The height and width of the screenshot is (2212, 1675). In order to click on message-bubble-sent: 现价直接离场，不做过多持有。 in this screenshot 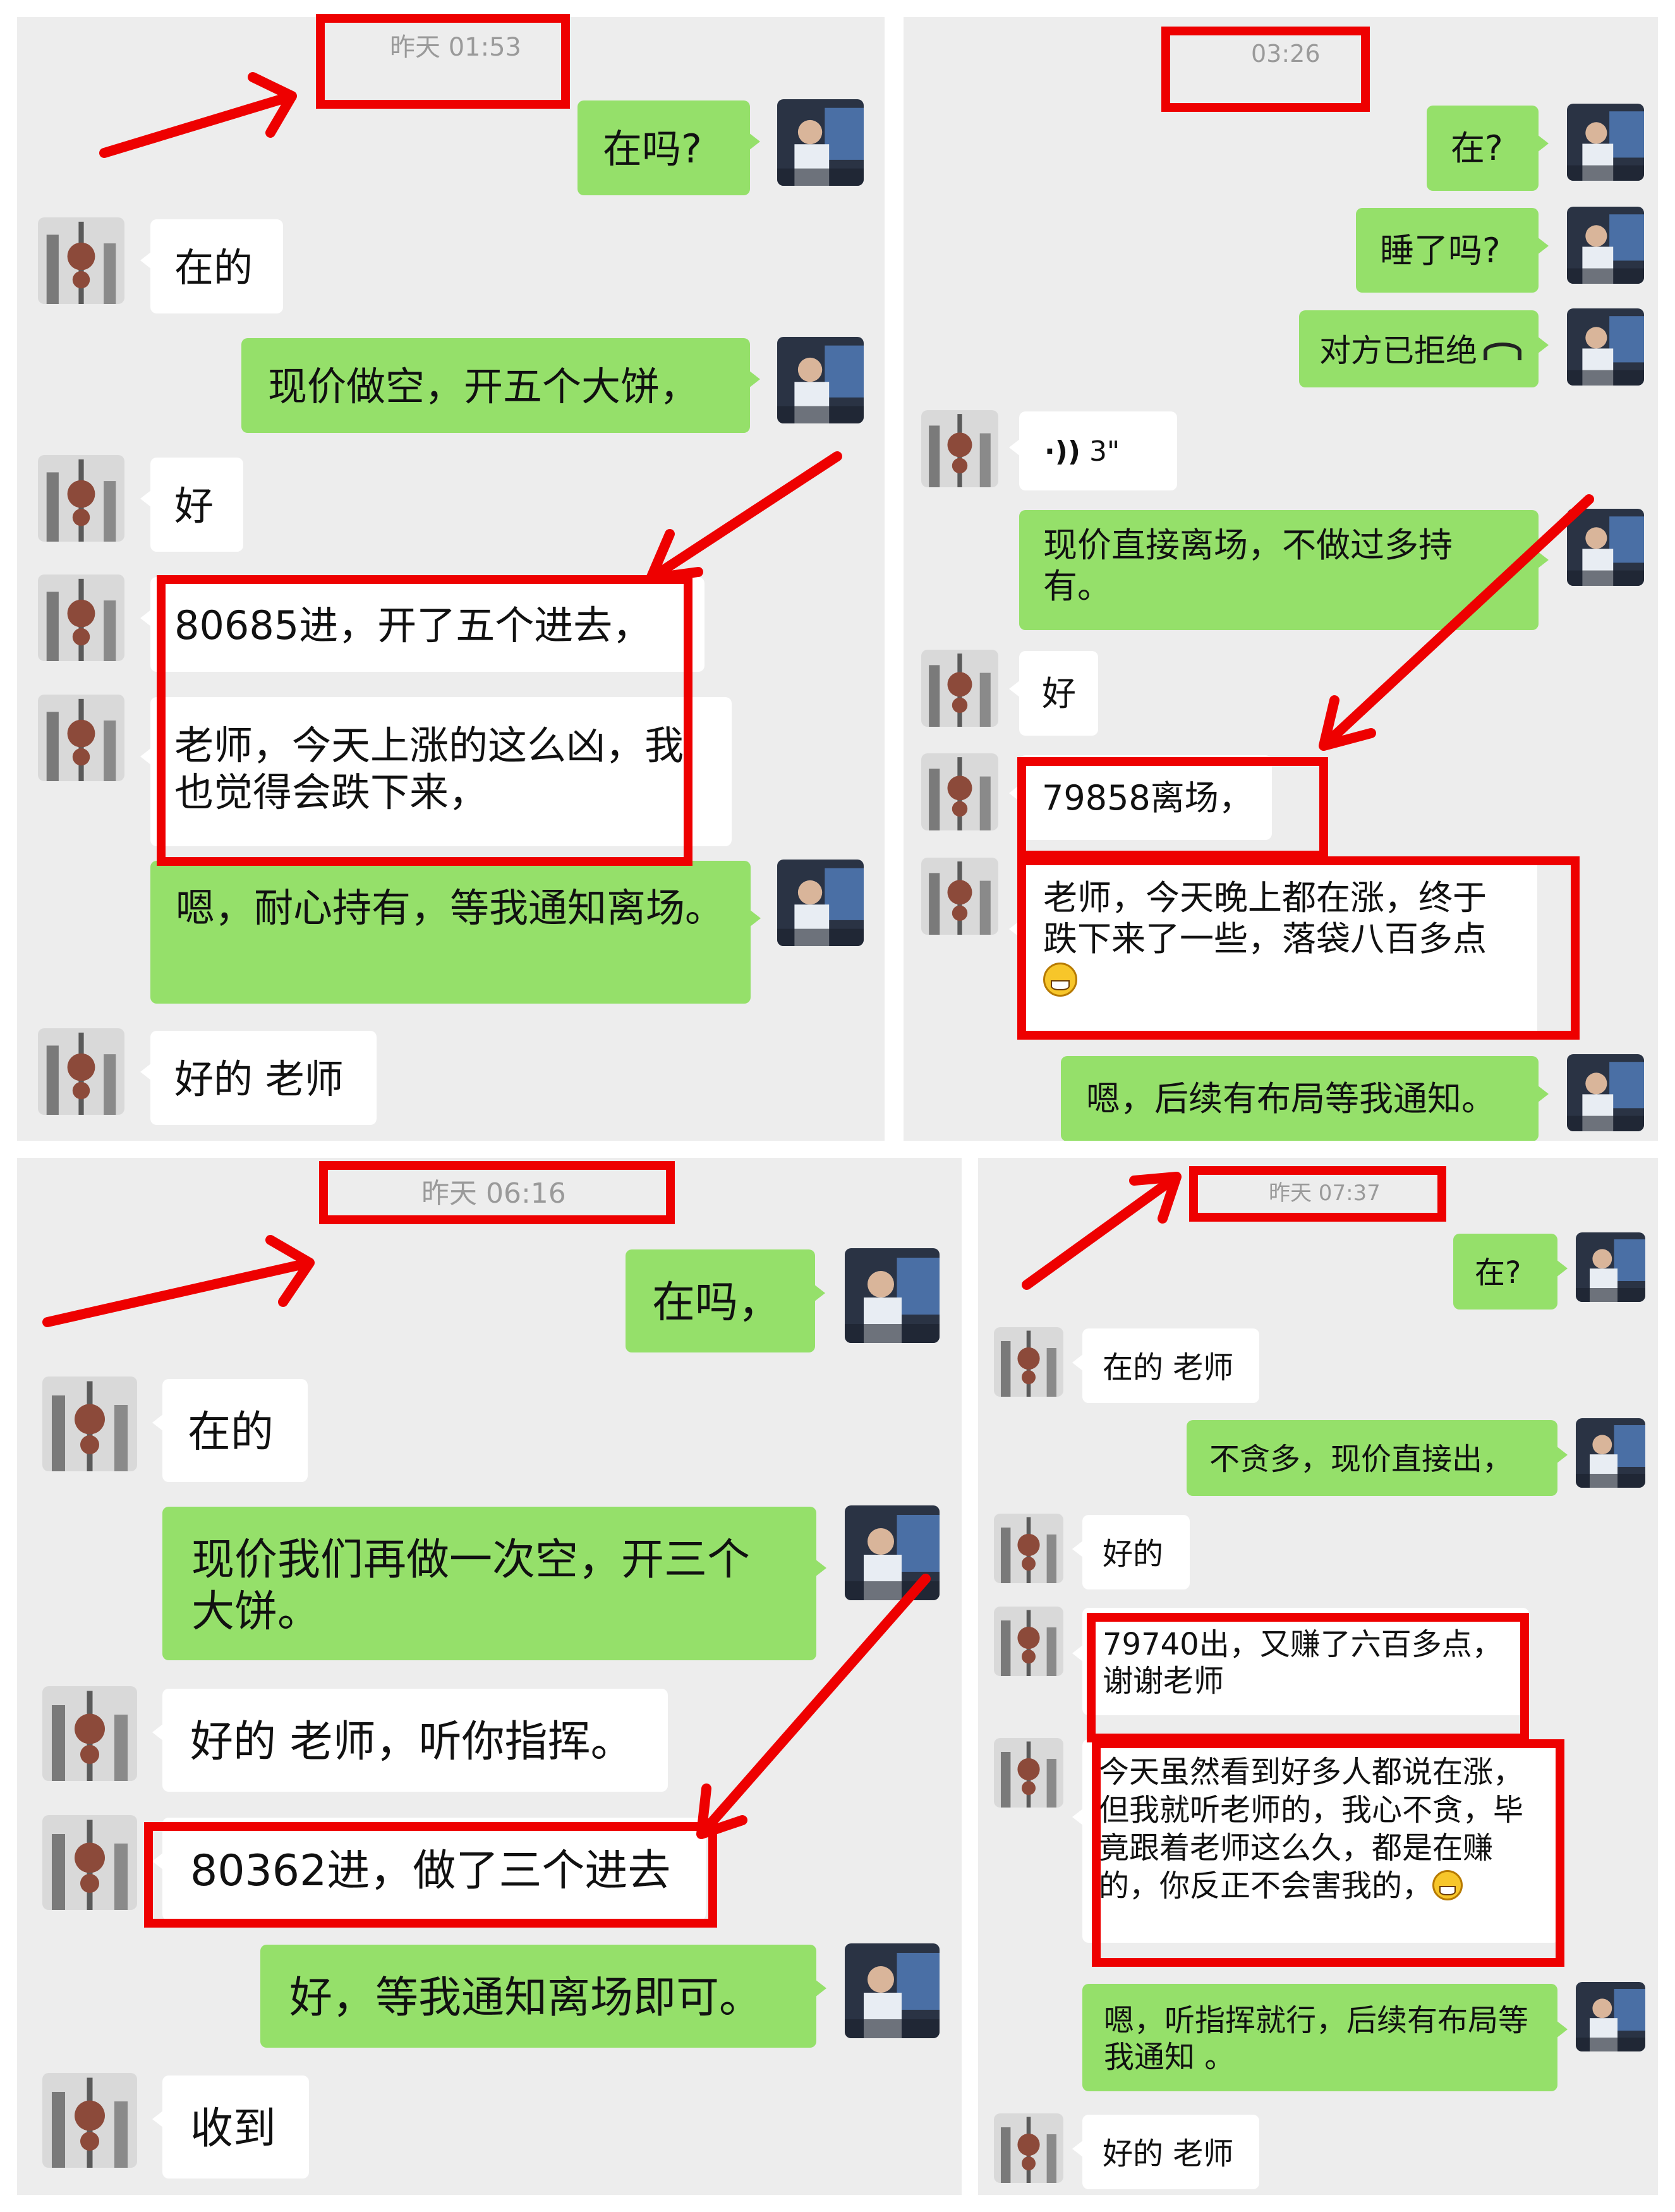, I will do `click(1284, 570)`.